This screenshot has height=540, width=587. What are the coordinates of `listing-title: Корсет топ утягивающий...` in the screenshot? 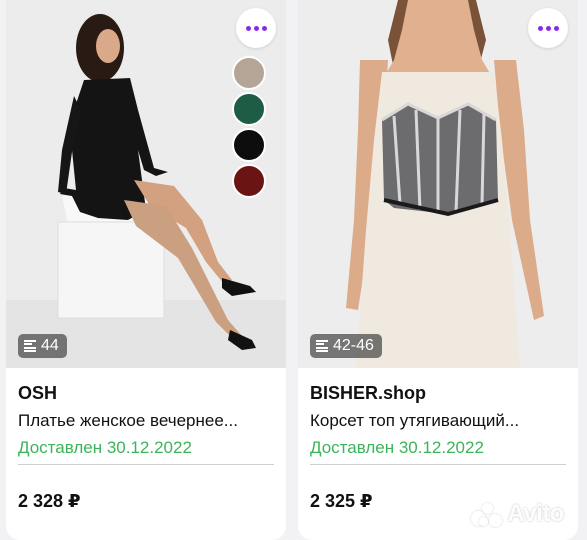 It's located at (440, 421).